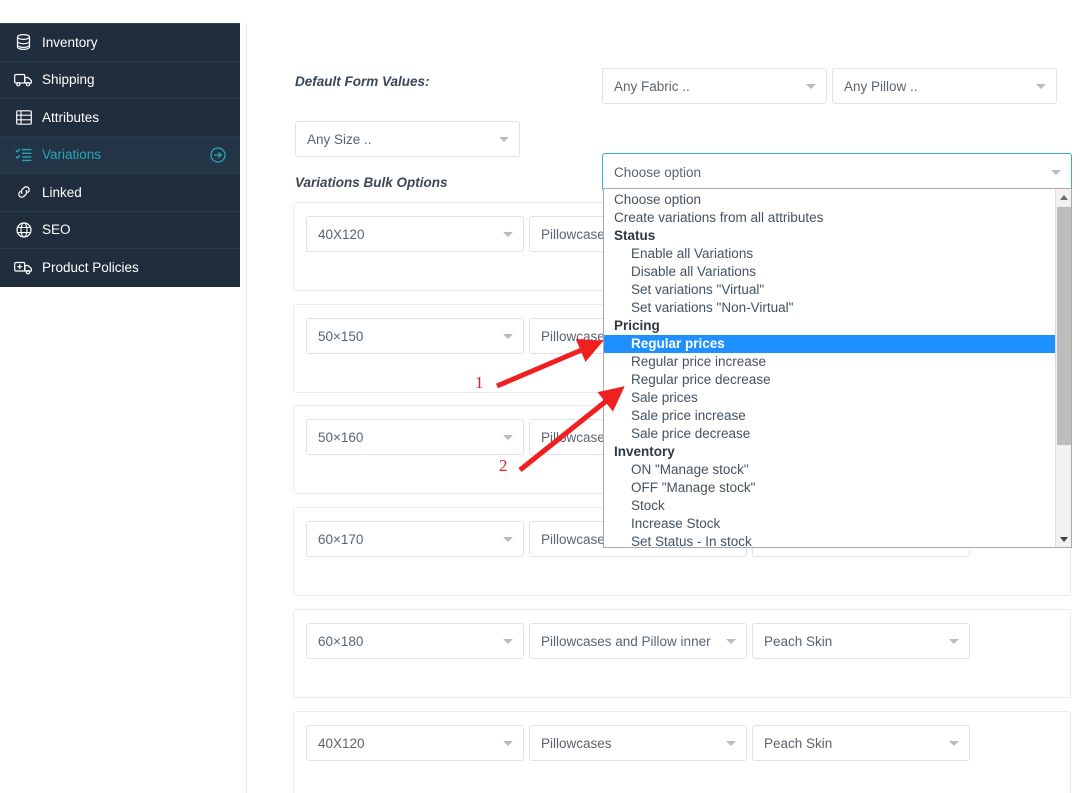 The height and width of the screenshot is (793, 1085). I want to click on dropdown-option: Stock, so click(830, 506).